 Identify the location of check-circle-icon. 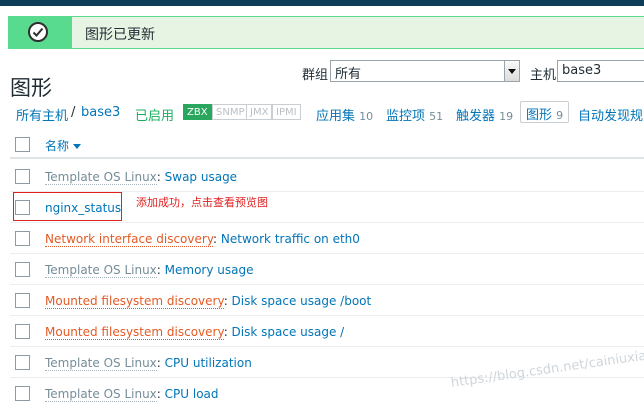
(38, 32).